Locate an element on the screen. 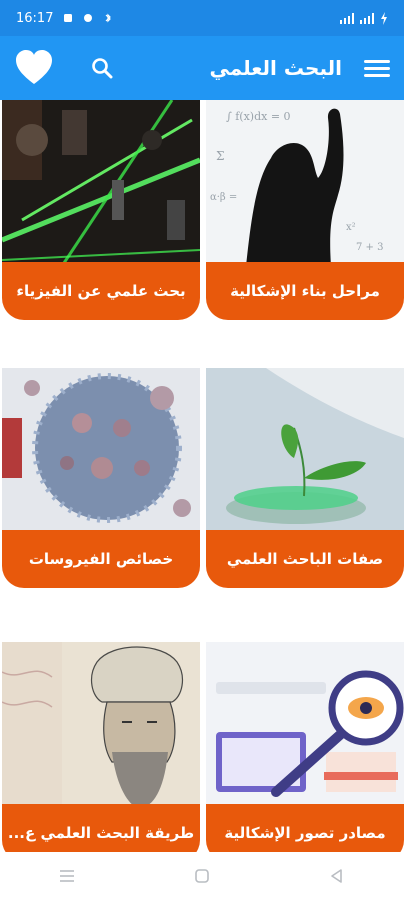 This screenshot has width=404, height=900. card-label: مراحل بناء الإشكالية is located at coordinates (305, 291).